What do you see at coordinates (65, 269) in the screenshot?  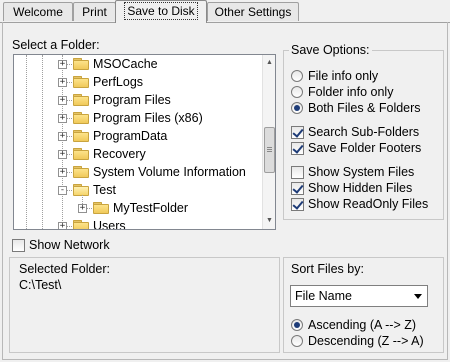 I see `selected-folder-label: Selected Folder:` at bounding box center [65, 269].